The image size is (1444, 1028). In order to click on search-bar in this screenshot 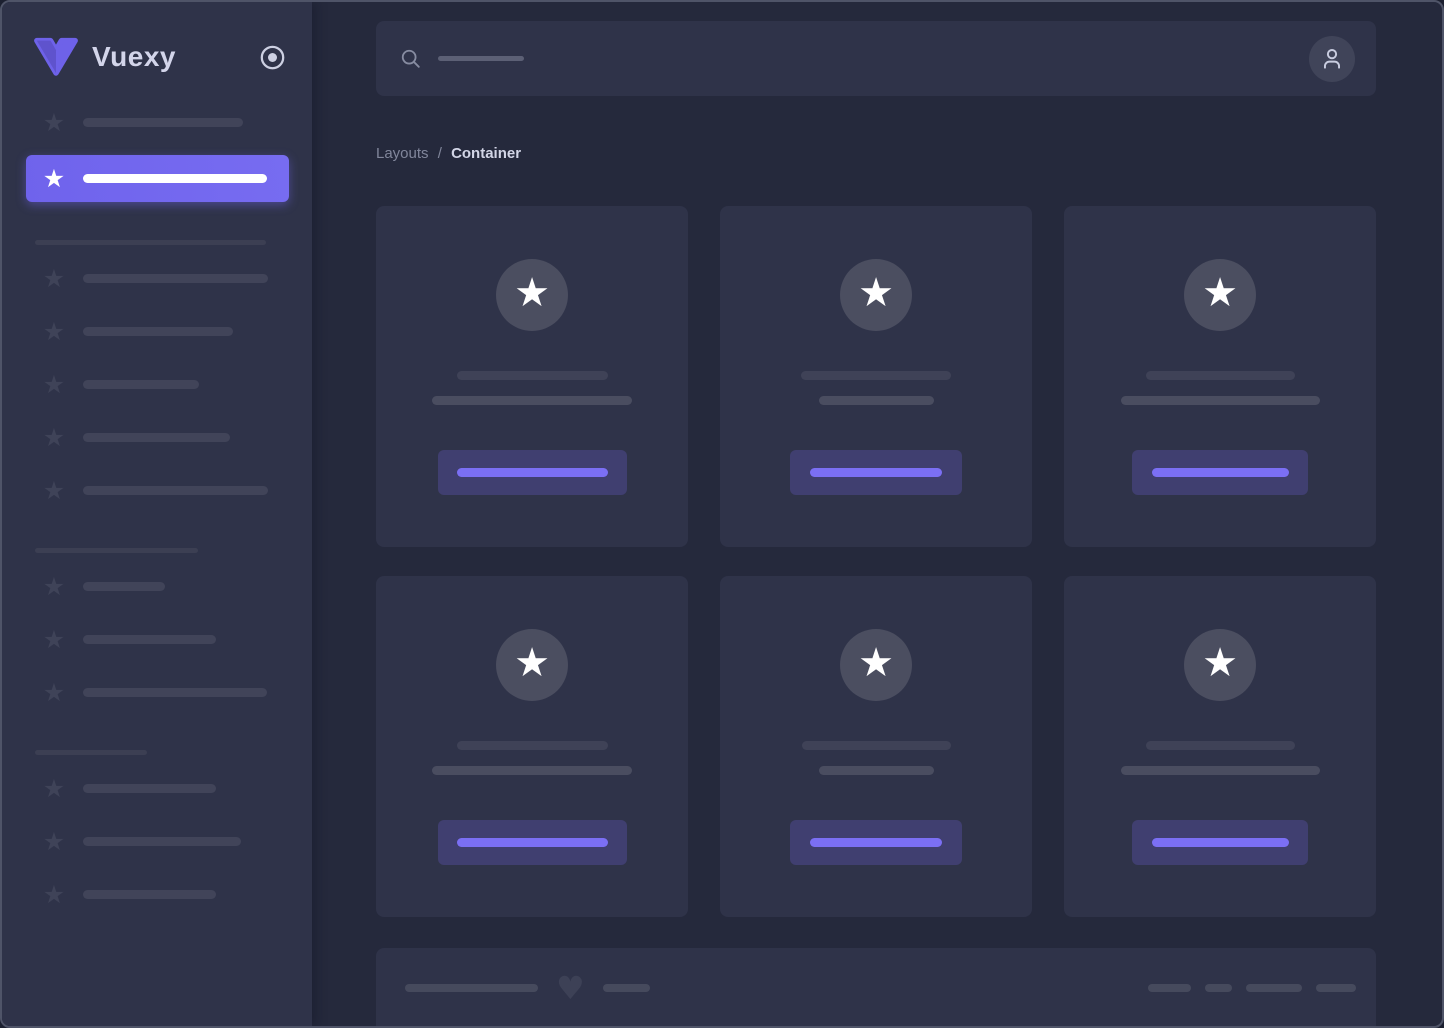, I will do `click(876, 58)`.